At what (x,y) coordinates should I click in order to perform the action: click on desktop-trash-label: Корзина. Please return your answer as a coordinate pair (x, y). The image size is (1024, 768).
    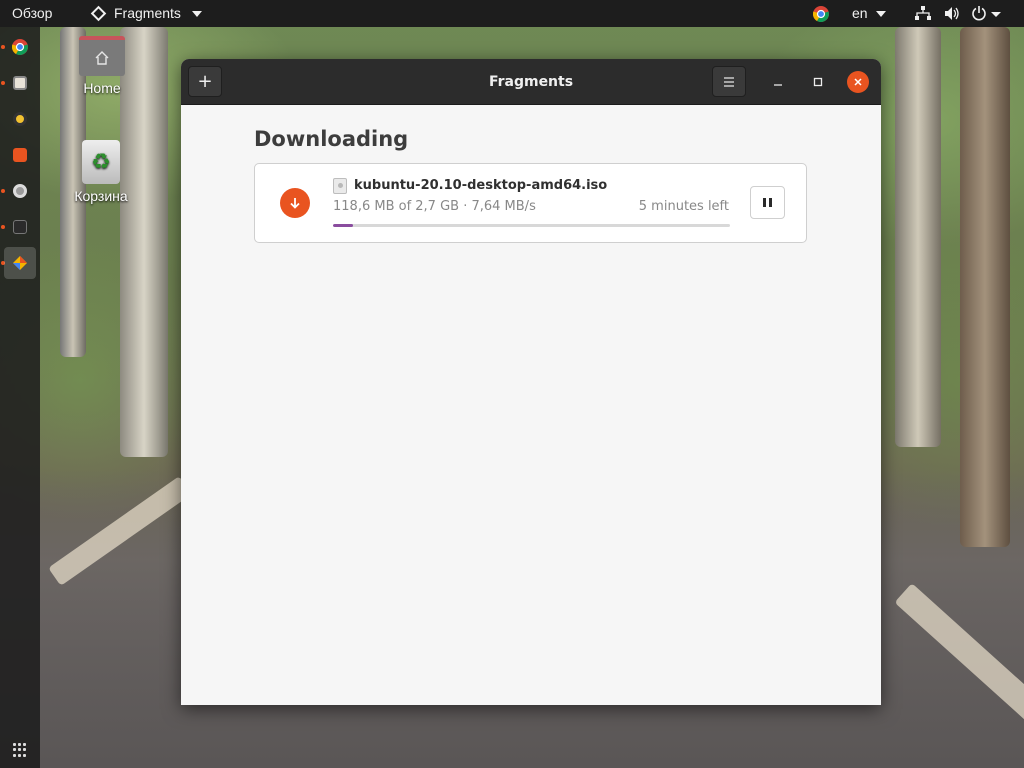
    Looking at the image, I should click on (101, 196).